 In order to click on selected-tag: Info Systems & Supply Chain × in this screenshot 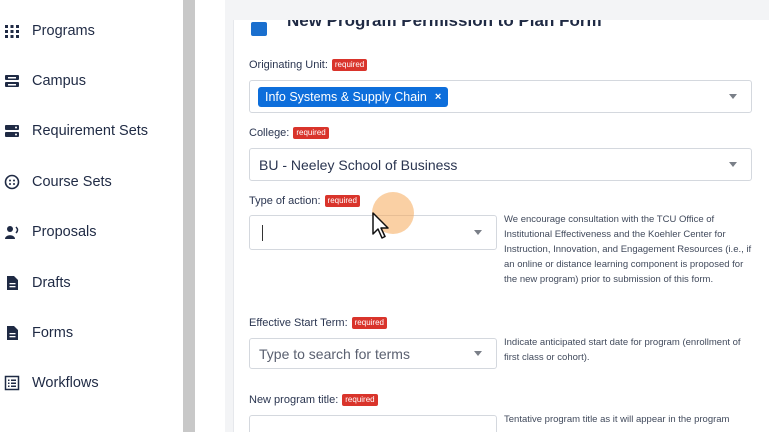, I will do `click(353, 97)`.